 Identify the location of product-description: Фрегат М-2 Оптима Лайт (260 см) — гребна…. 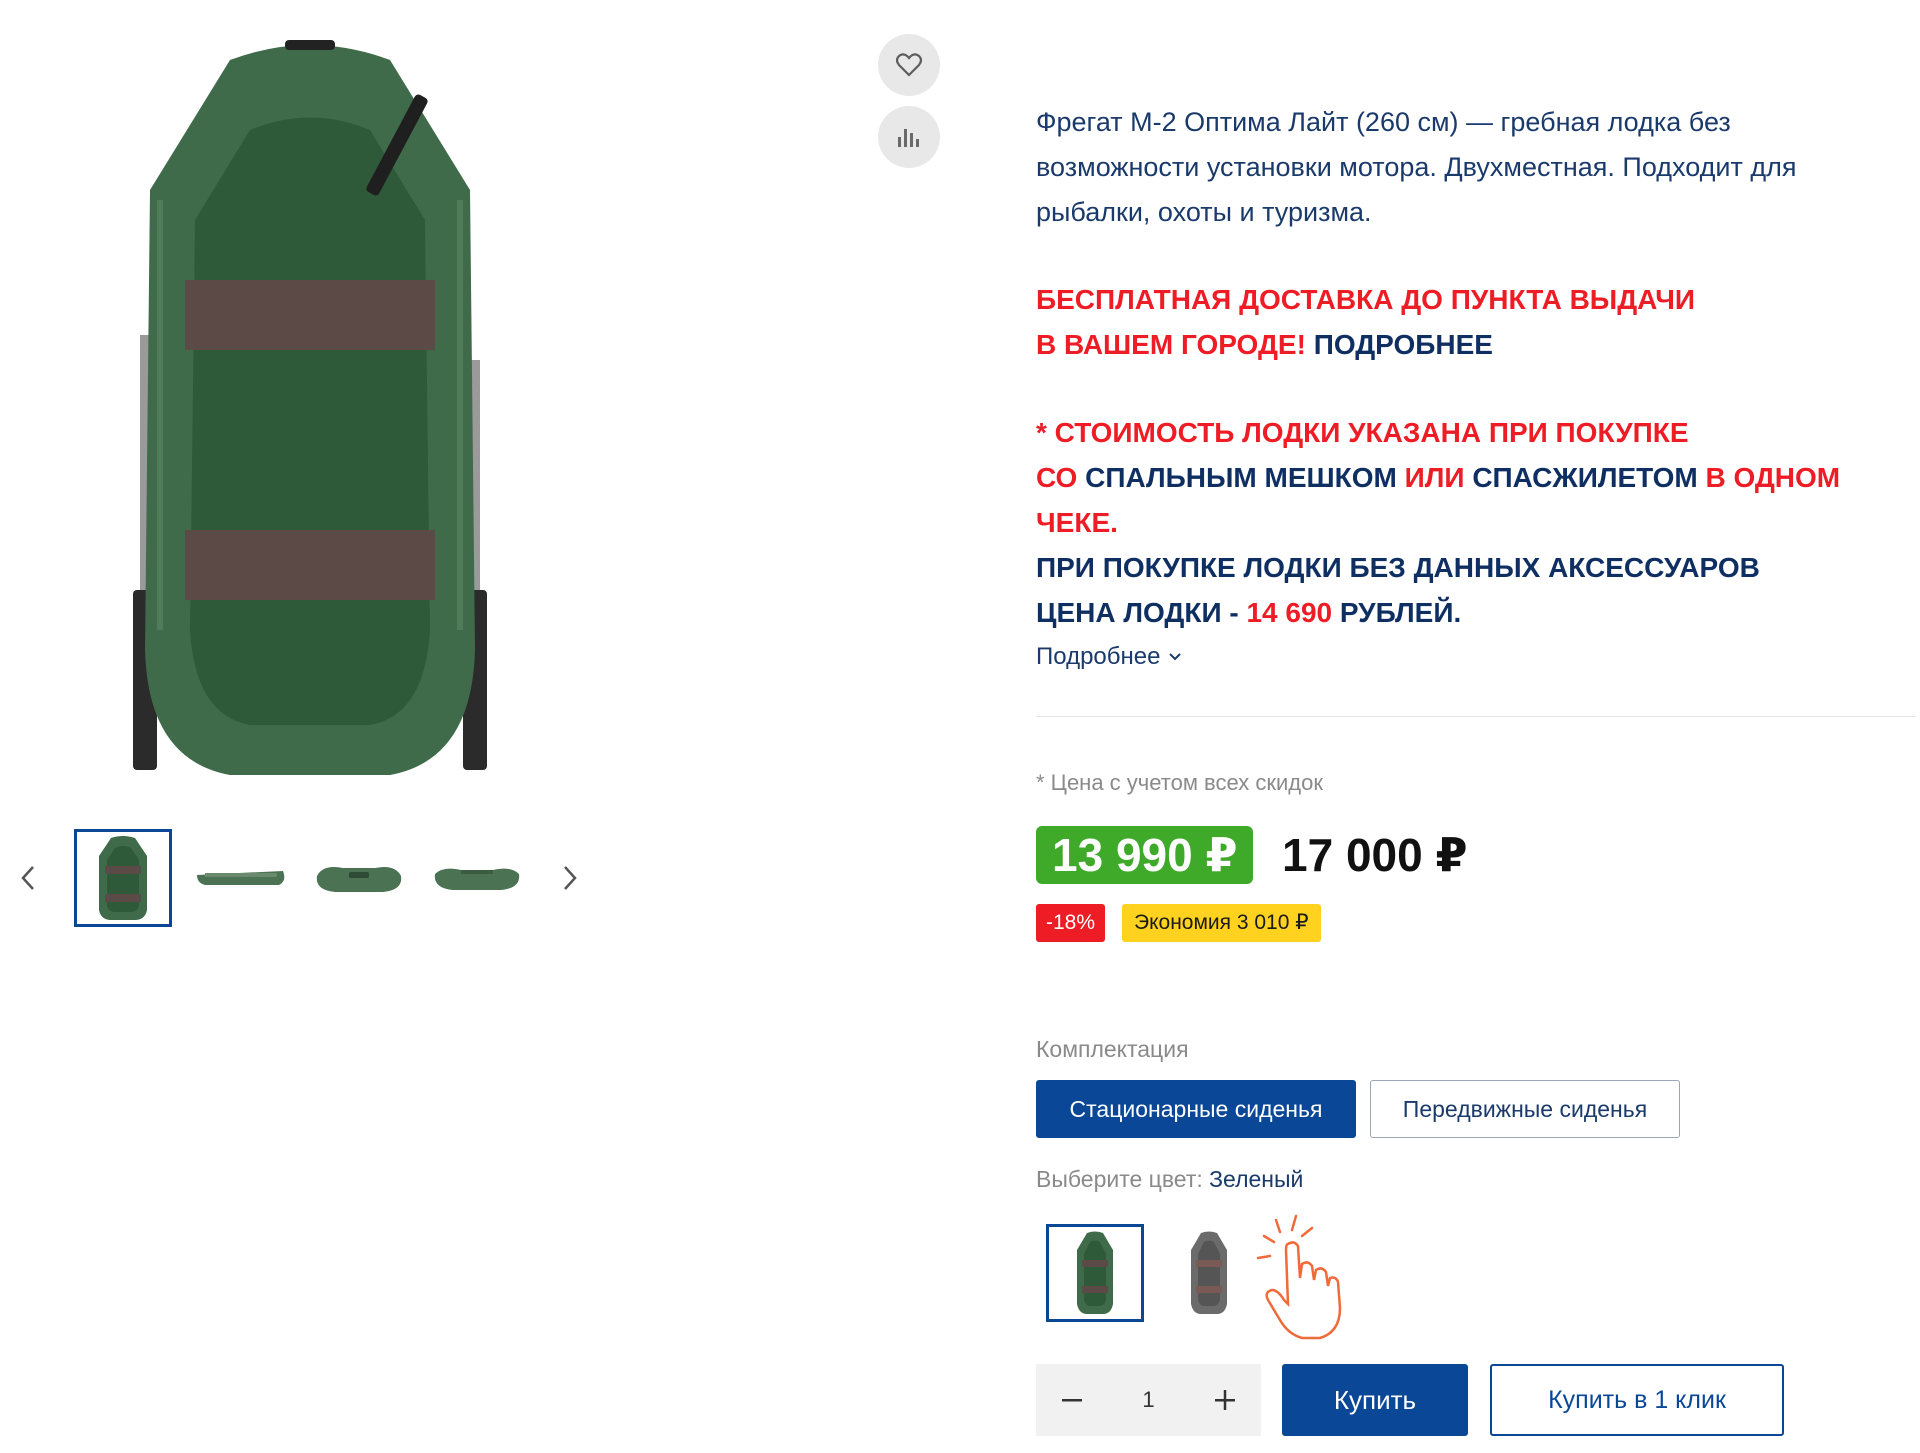
(1416, 167).